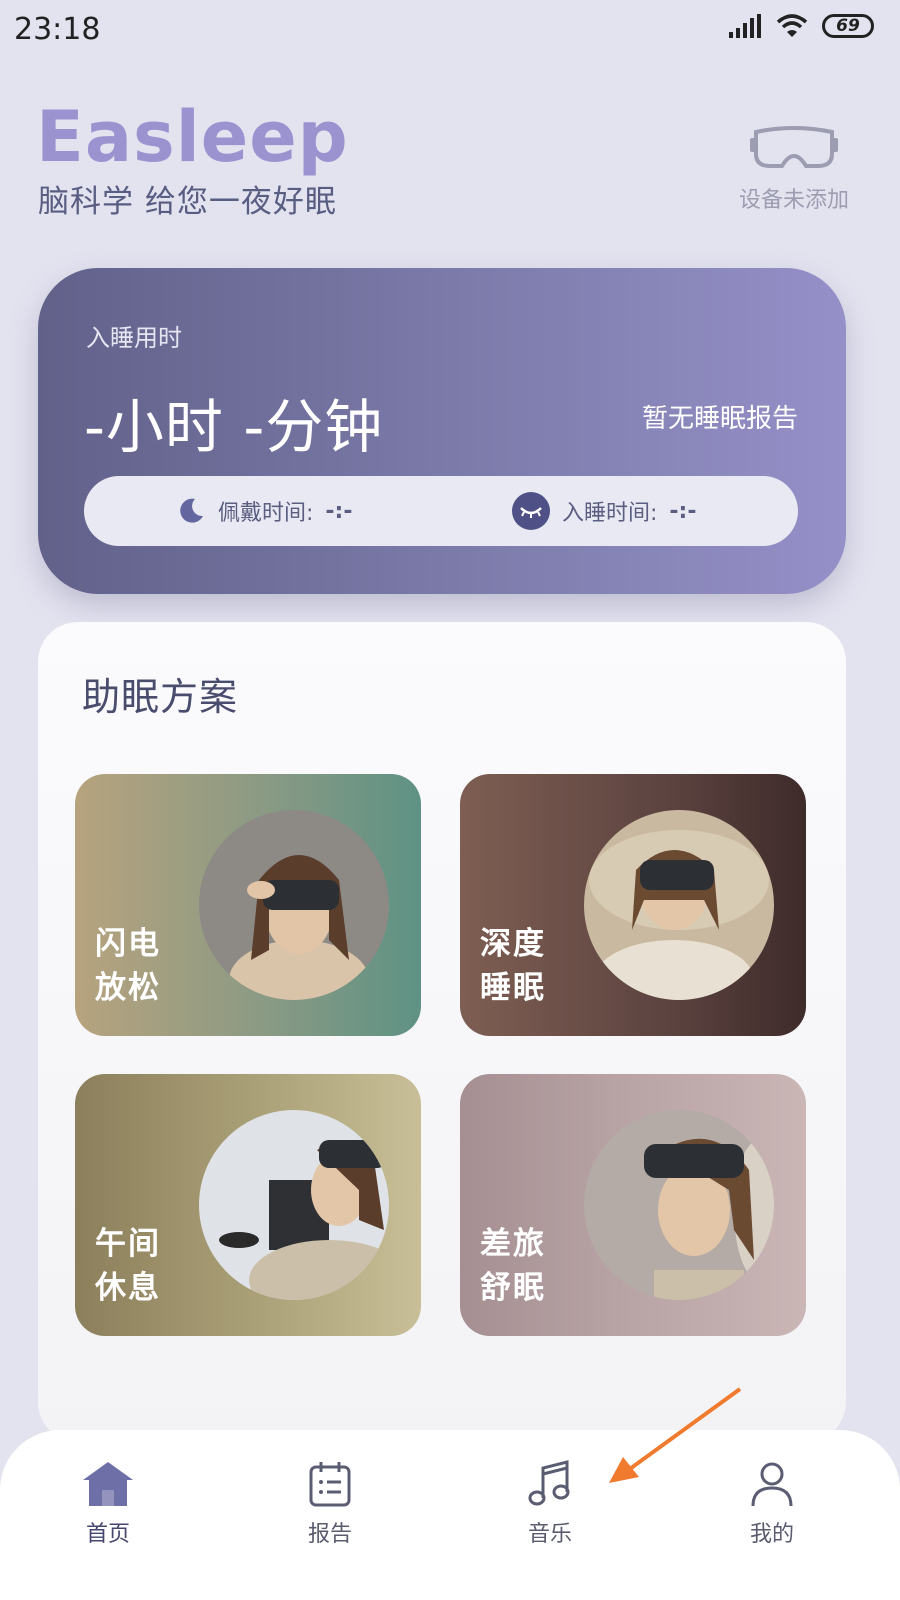 The height and width of the screenshot is (1600, 900). I want to click on no-report-link: 暂无睡眠报告, so click(720, 416).